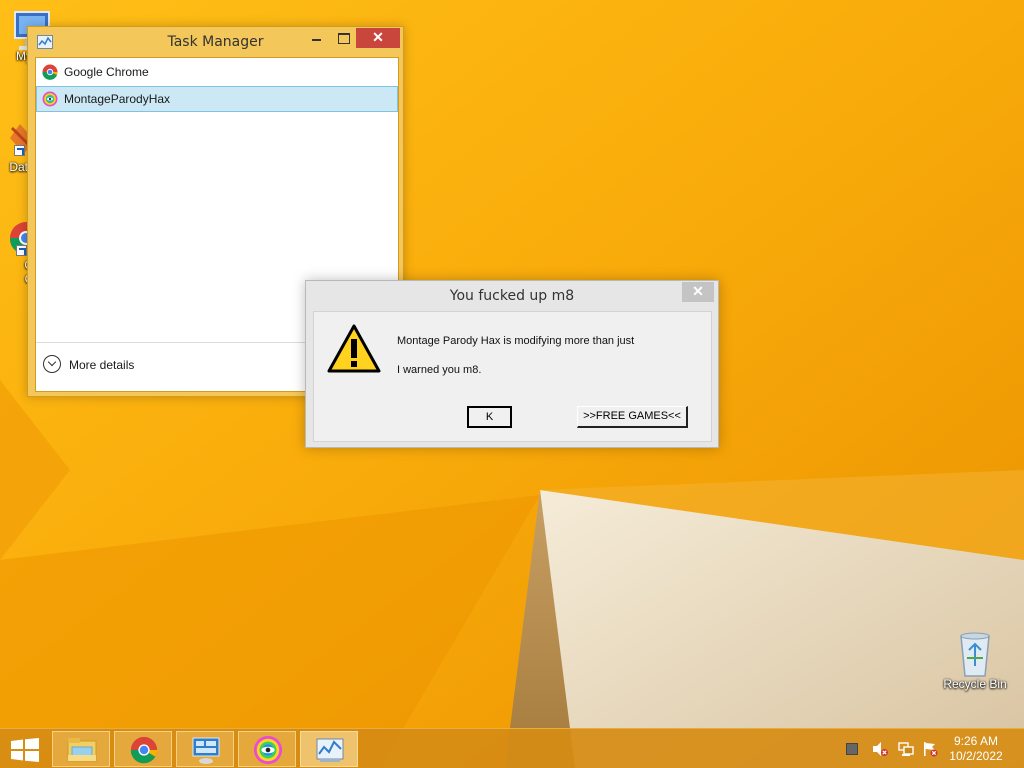 The image size is (1024, 768). Describe the element at coordinates (217, 99) in the screenshot. I see `process-row-selected: MontageParodyHax` at that location.